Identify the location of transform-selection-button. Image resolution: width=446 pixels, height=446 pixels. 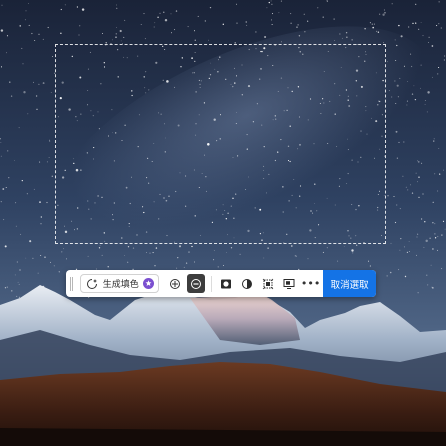
(268, 283).